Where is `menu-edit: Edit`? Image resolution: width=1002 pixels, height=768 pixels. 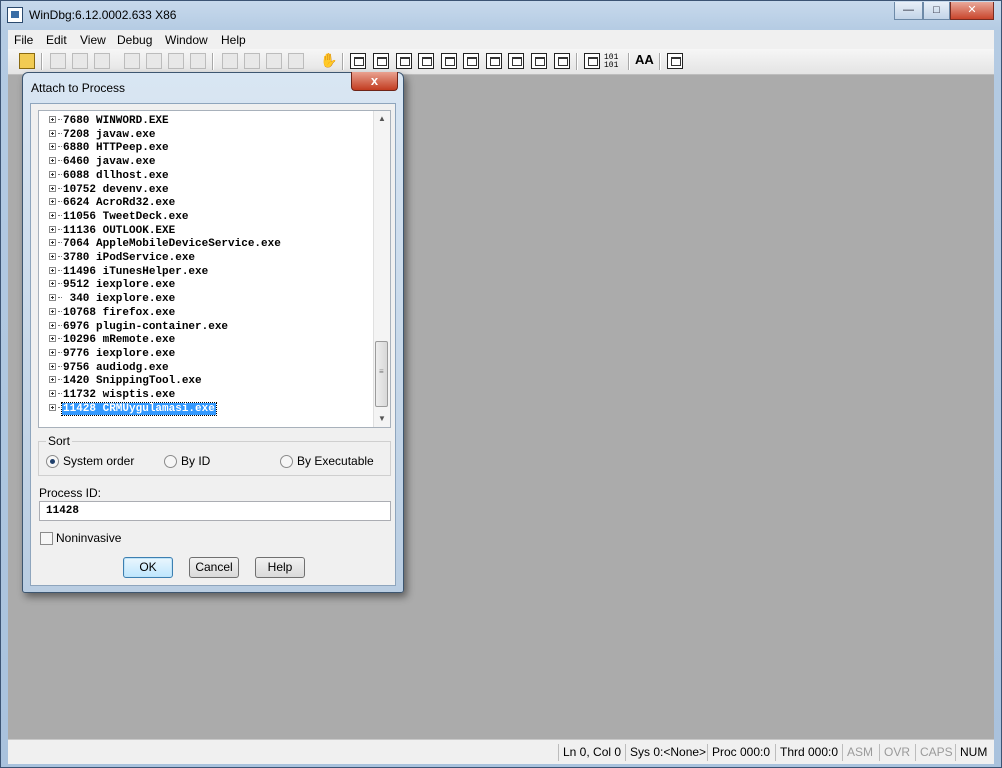
menu-edit: Edit is located at coordinates (56, 40).